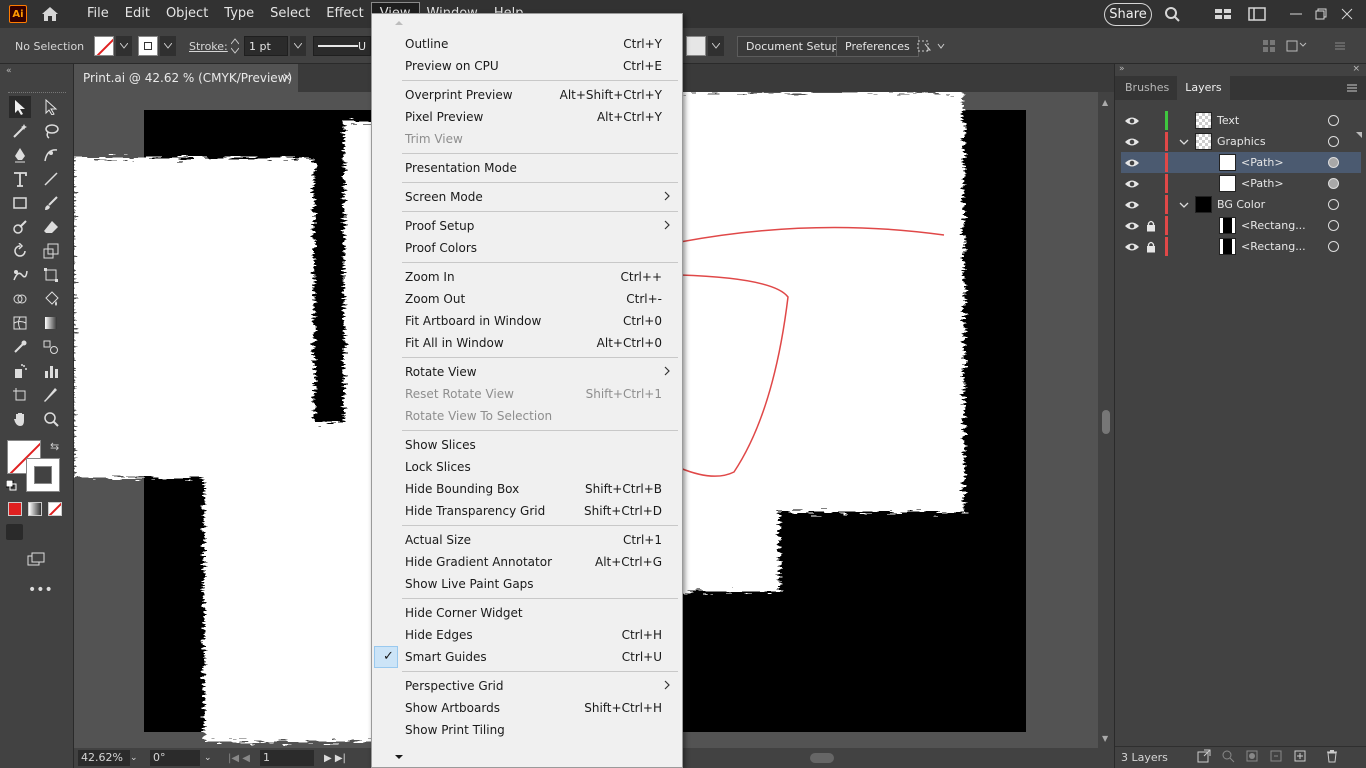 Image resolution: width=1366 pixels, height=768 pixels. I want to click on menu-item-smart-guides: ✓ Smart Guides Ctrl+U, so click(527, 657).